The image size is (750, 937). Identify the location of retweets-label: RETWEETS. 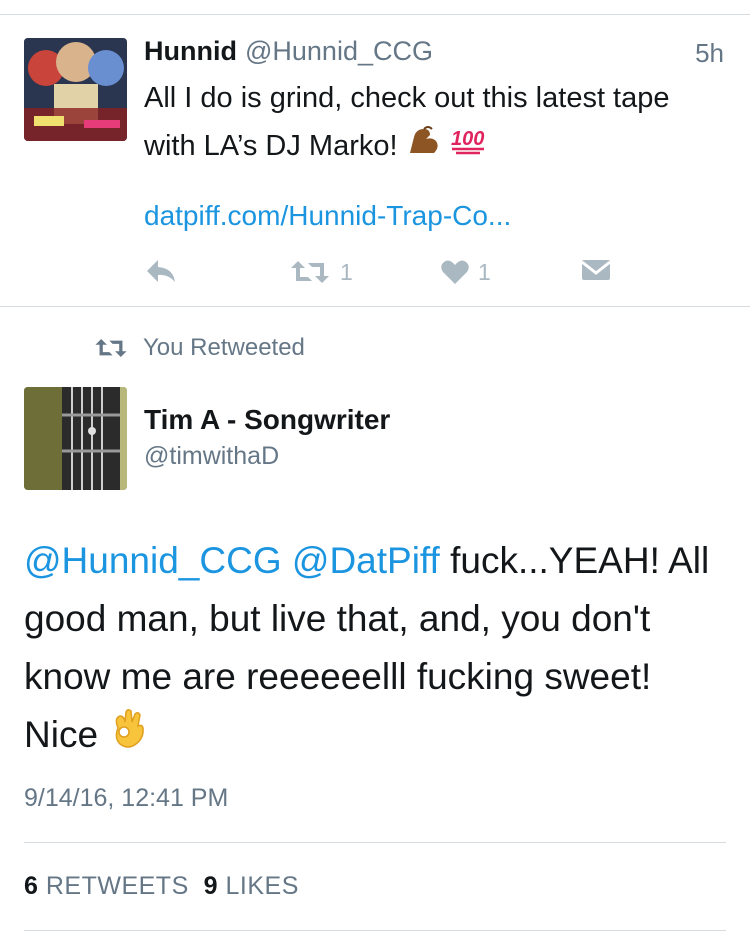
(117, 886).